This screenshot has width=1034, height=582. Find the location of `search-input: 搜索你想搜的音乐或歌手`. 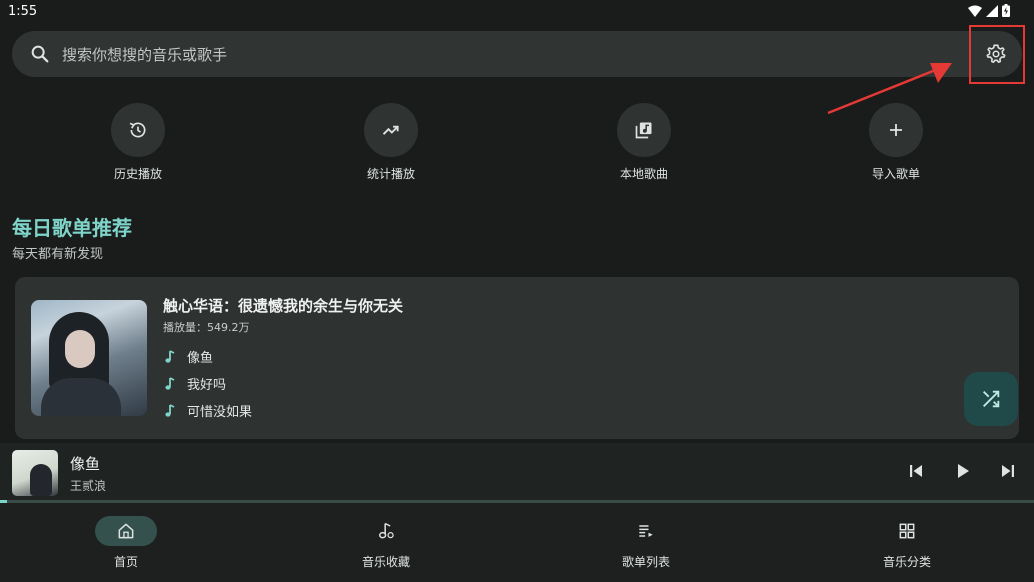

search-input: 搜索你想搜的音乐或歌手 is located at coordinates (144, 54).